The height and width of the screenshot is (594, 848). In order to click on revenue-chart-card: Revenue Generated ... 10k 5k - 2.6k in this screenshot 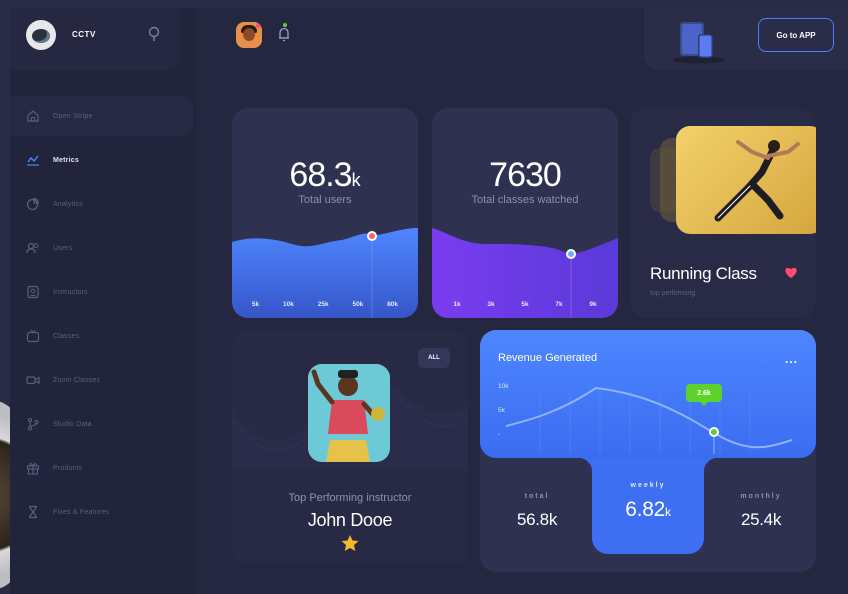, I will do `click(648, 394)`.